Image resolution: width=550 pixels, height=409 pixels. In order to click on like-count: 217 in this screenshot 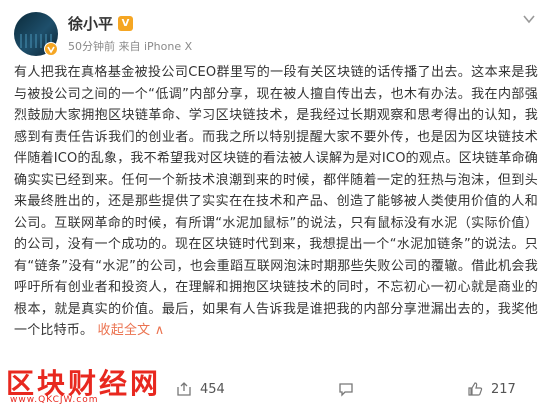, I will do `click(503, 389)`.